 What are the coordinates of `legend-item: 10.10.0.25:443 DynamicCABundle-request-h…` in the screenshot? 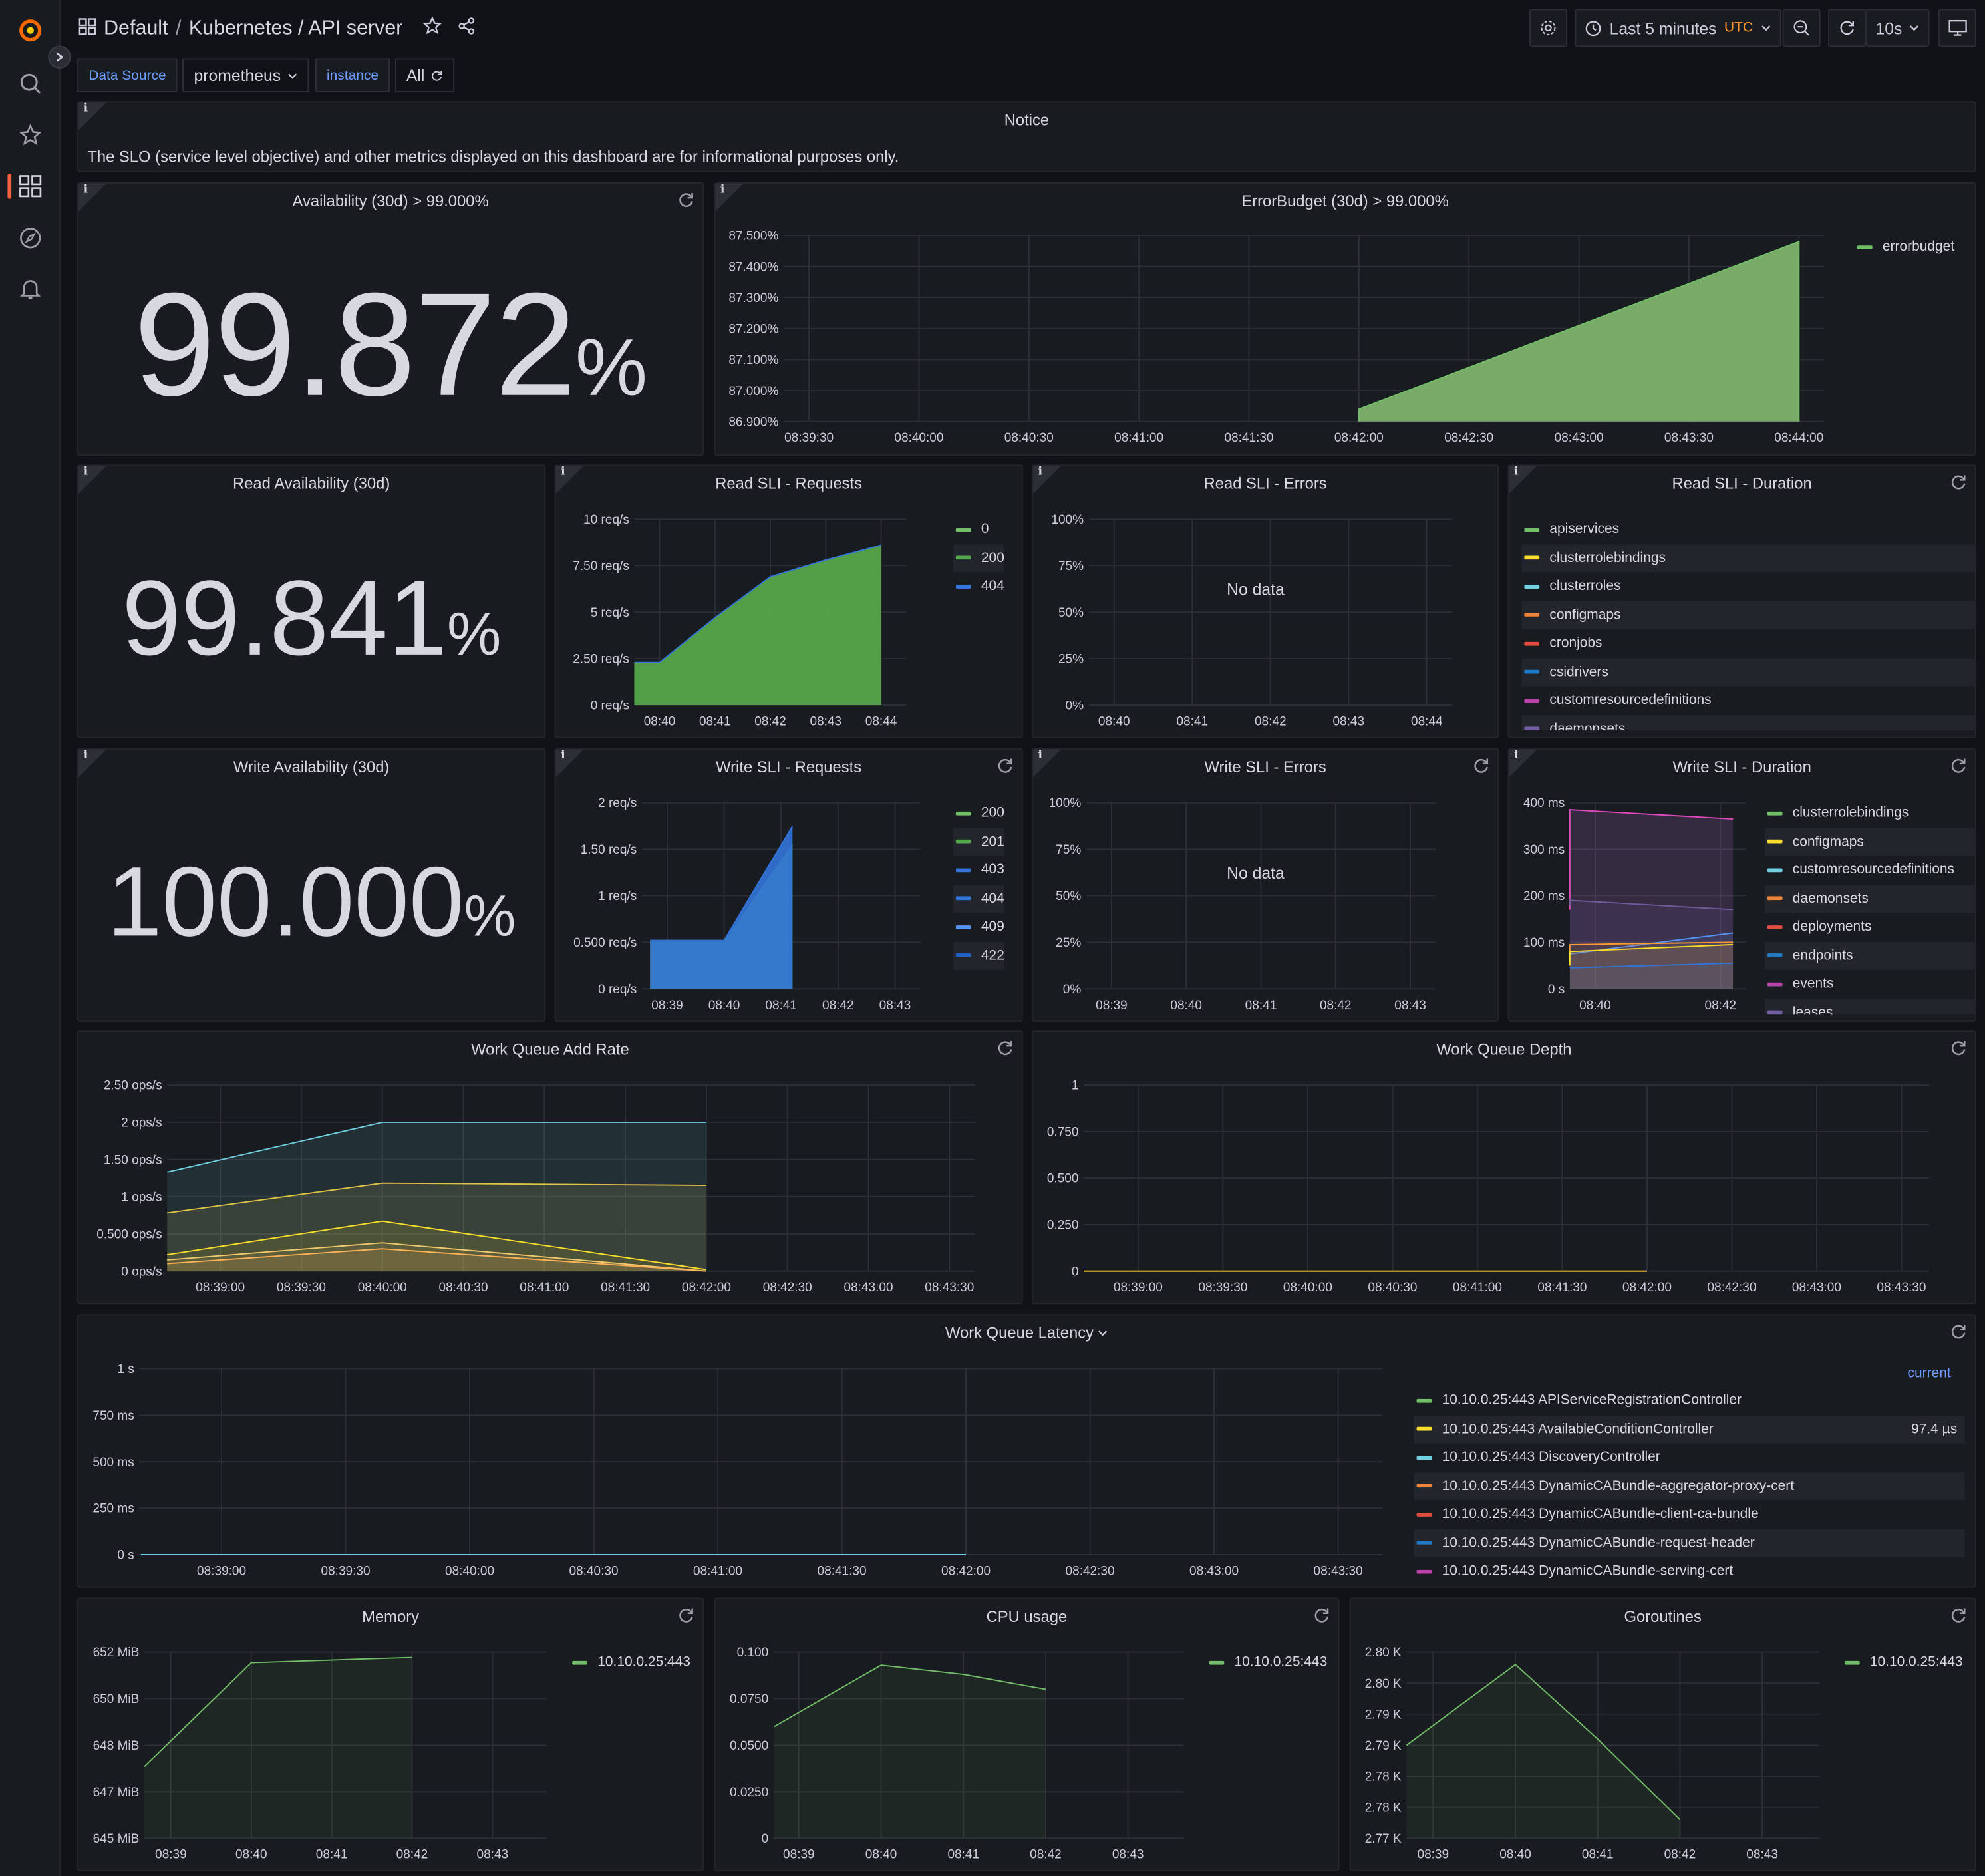 It's located at (1689, 1542).